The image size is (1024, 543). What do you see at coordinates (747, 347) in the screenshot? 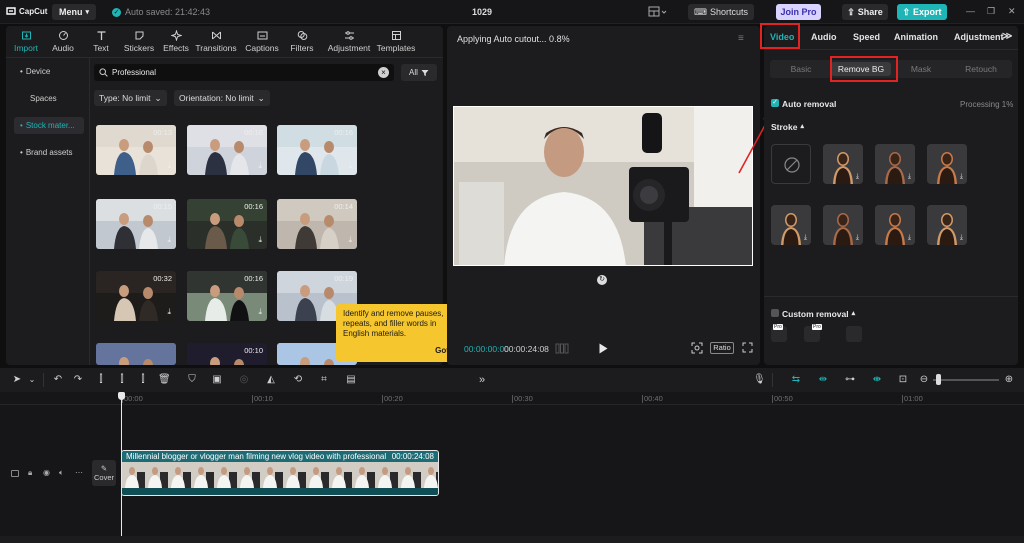
I see `fullscreen-icon` at bounding box center [747, 347].